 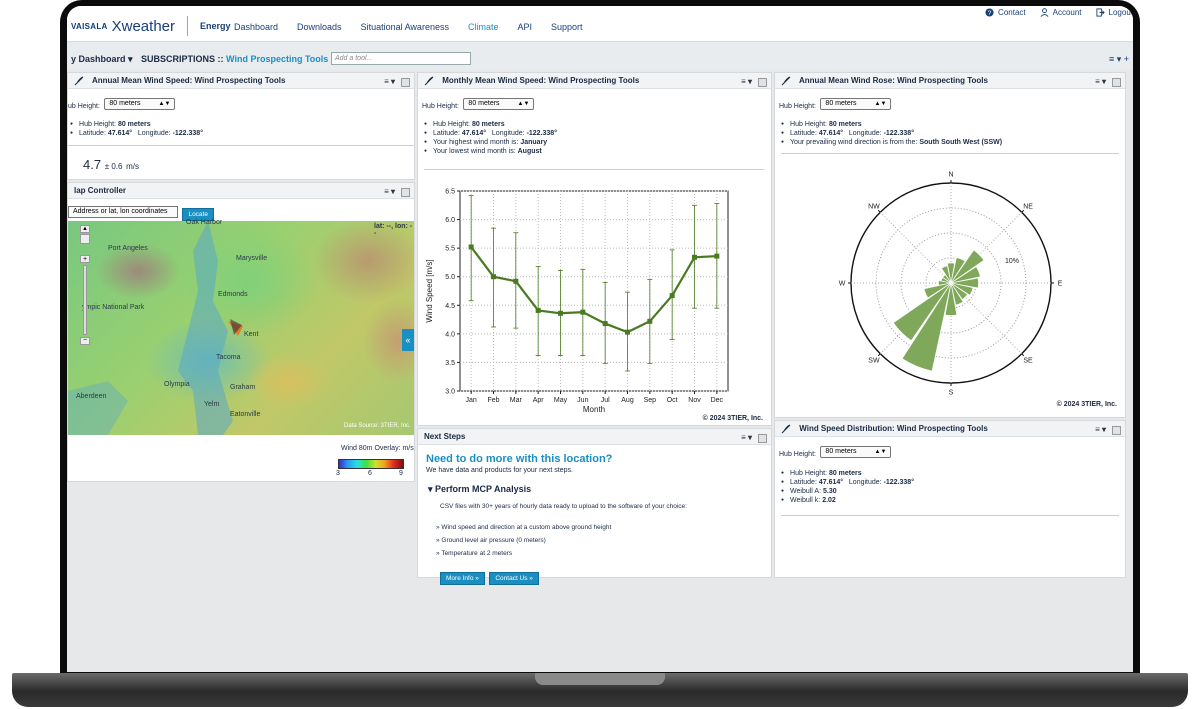 What do you see at coordinates (123, 211) in the screenshot?
I see `location-input: Address or lat, lon coordinates` at bounding box center [123, 211].